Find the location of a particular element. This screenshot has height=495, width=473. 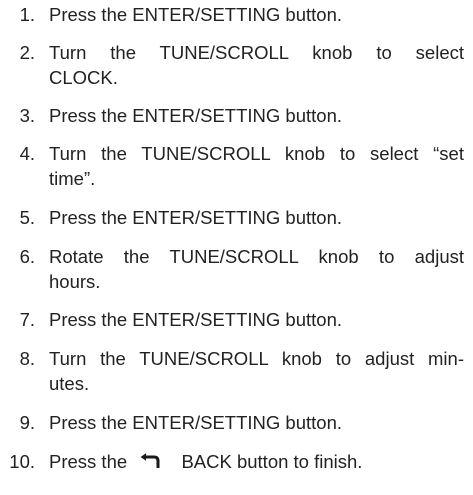

step-text-line: Turn the TUNE/SCROLL knob to adjust min- is located at coordinates (256, 358).